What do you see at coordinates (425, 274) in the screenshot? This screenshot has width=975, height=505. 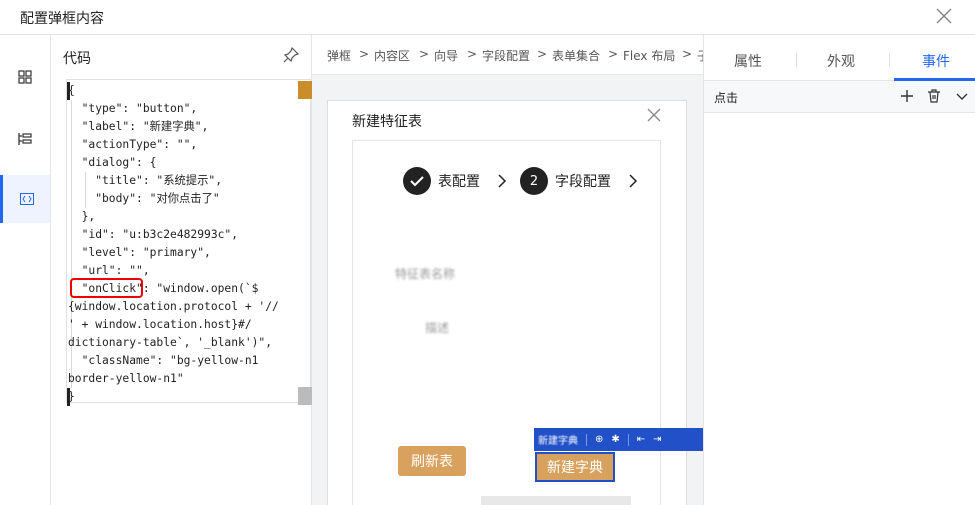 I see `blurred-field-label-1: 特征表名称` at bounding box center [425, 274].